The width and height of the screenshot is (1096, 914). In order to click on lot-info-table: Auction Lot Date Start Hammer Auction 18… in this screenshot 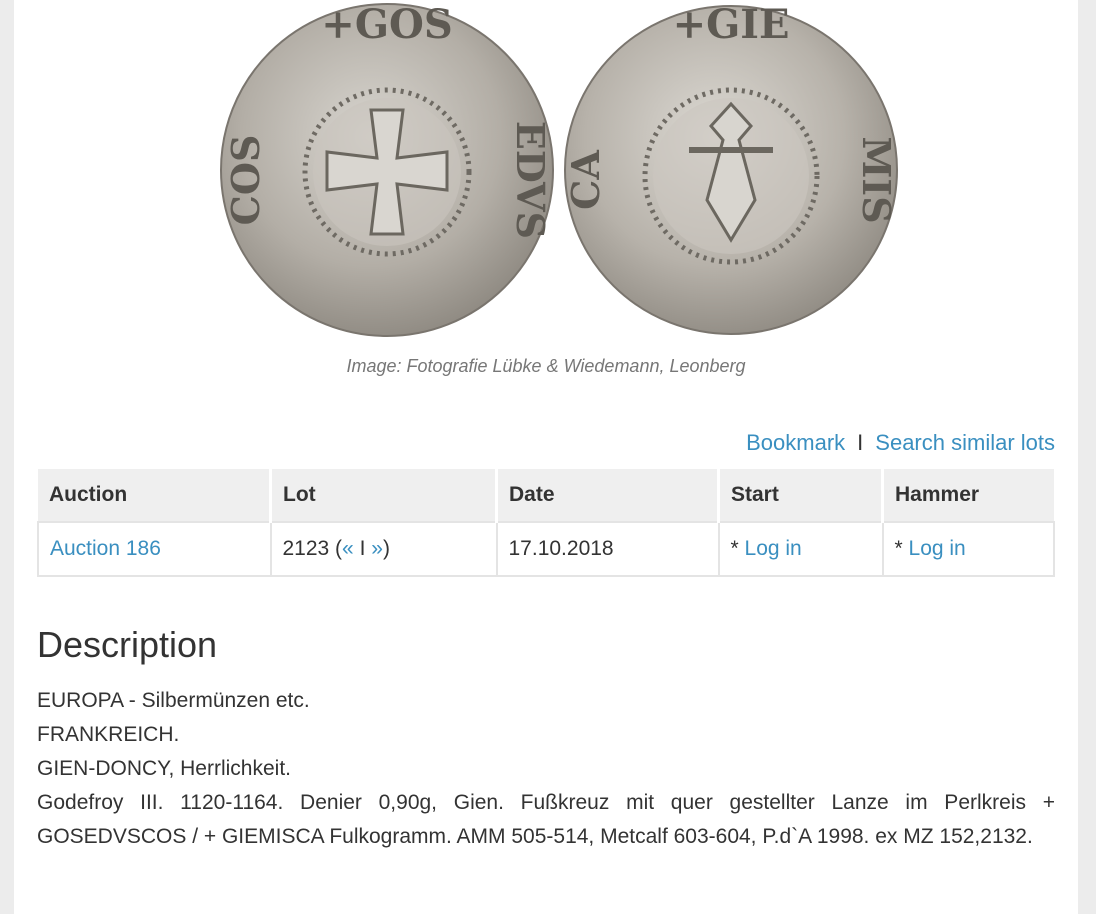, I will do `click(546, 523)`.